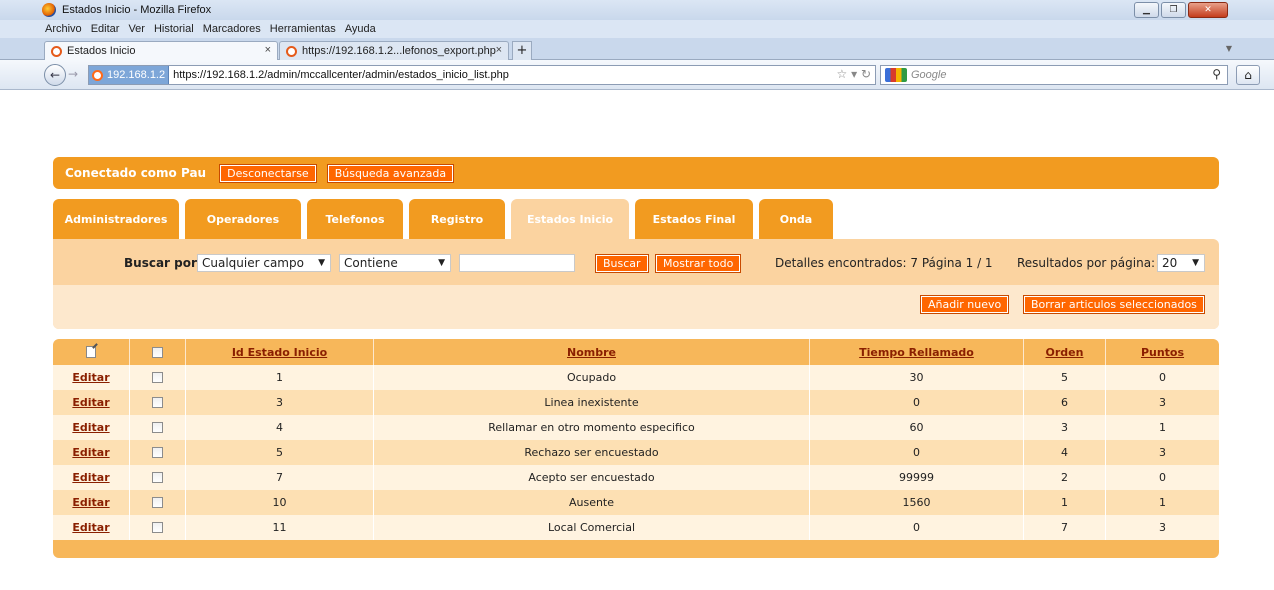 The height and width of the screenshot is (590, 1274). I want to click on show-all-button: Mostrar todo, so click(698, 263).